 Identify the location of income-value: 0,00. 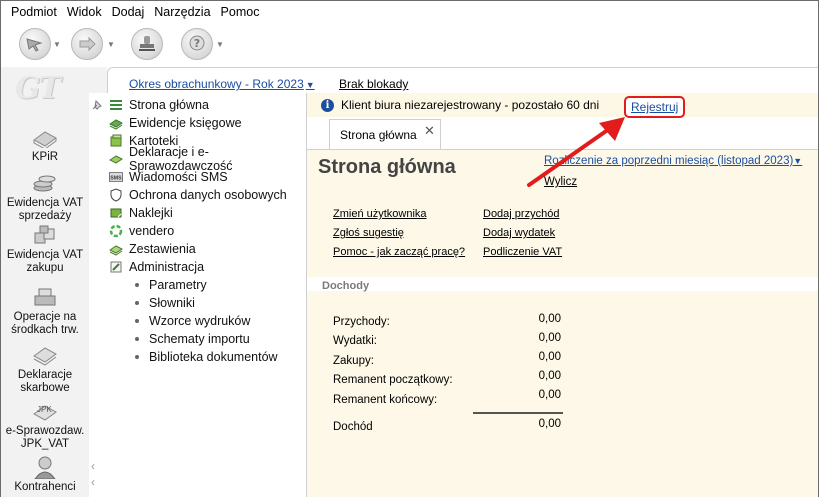
(549, 319).